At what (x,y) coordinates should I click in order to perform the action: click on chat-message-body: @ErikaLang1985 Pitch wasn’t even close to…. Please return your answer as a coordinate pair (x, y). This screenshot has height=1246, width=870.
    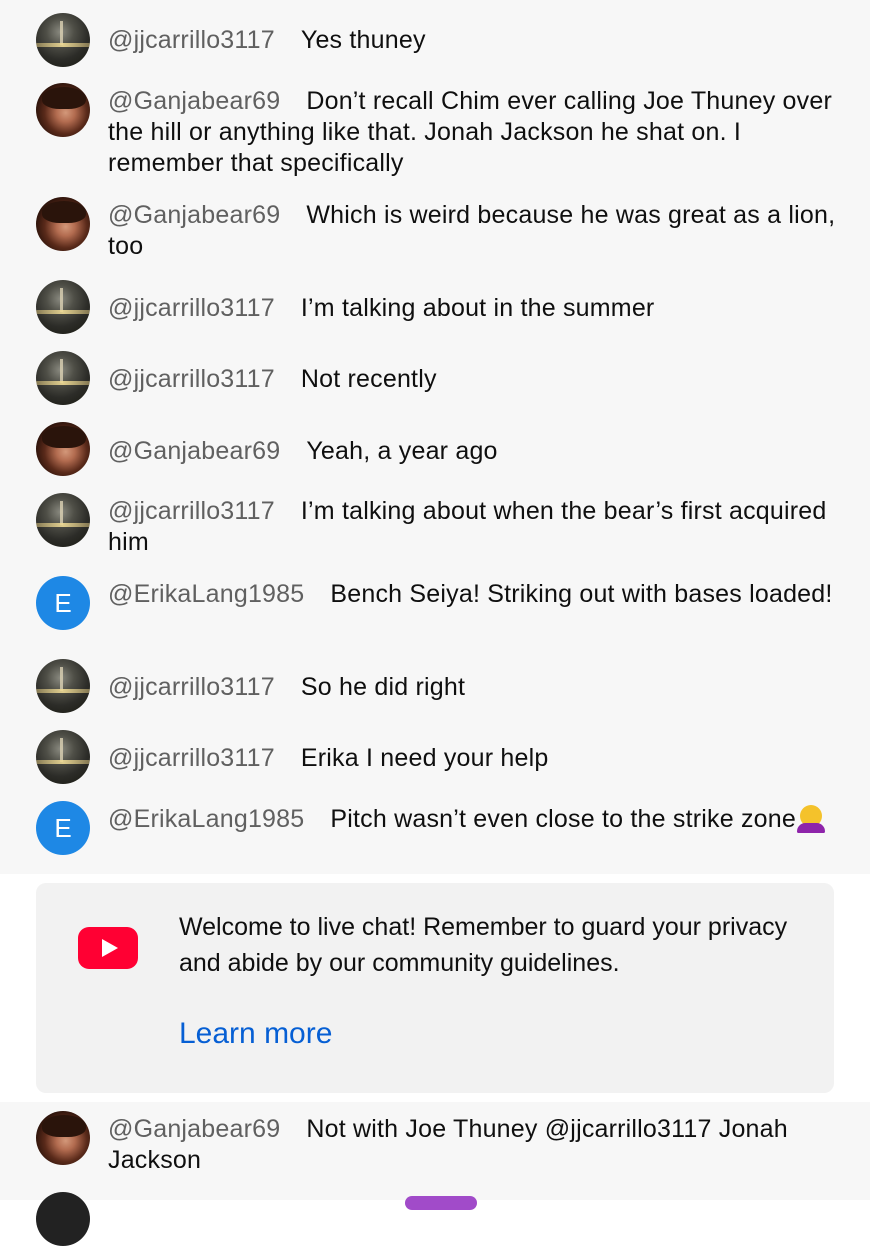
    Looking at the image, I should click on (473, 819).